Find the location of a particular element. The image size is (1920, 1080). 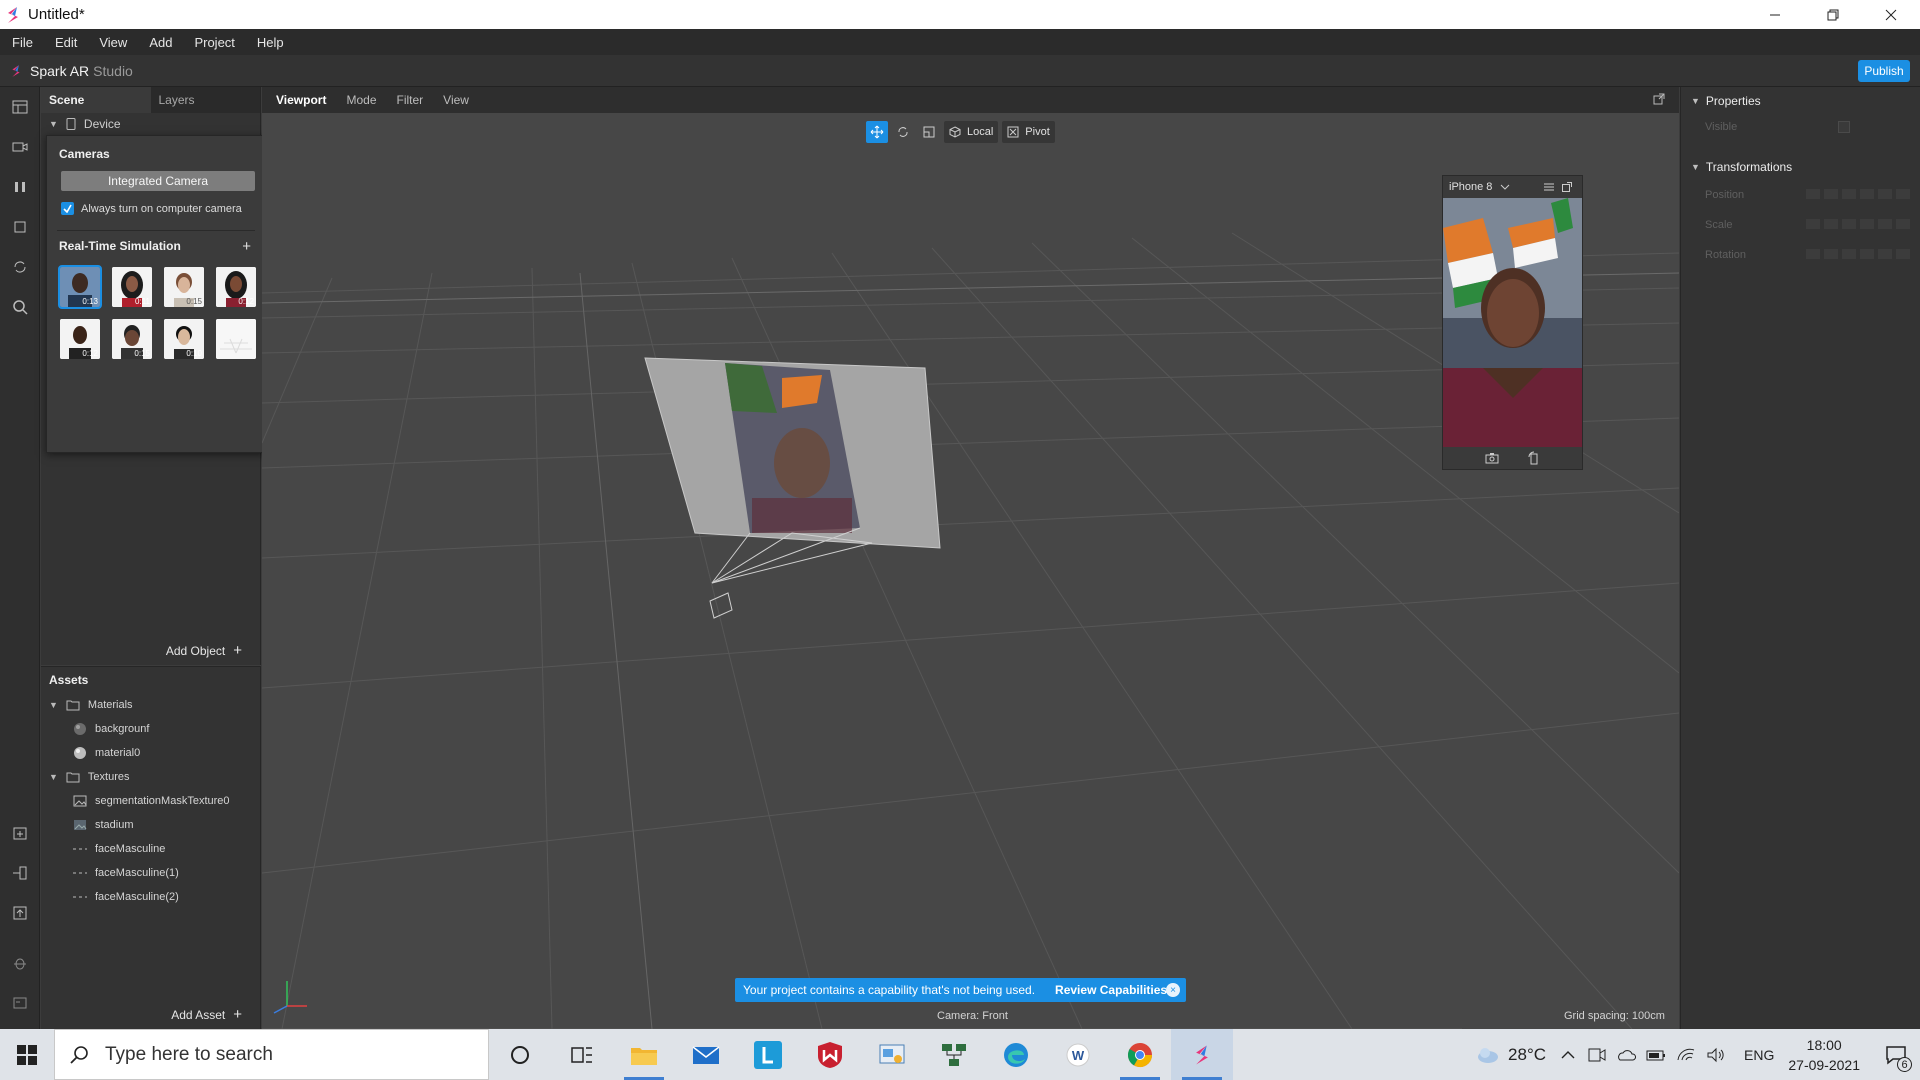

refresh-icon is located at coordinates (20, 267).